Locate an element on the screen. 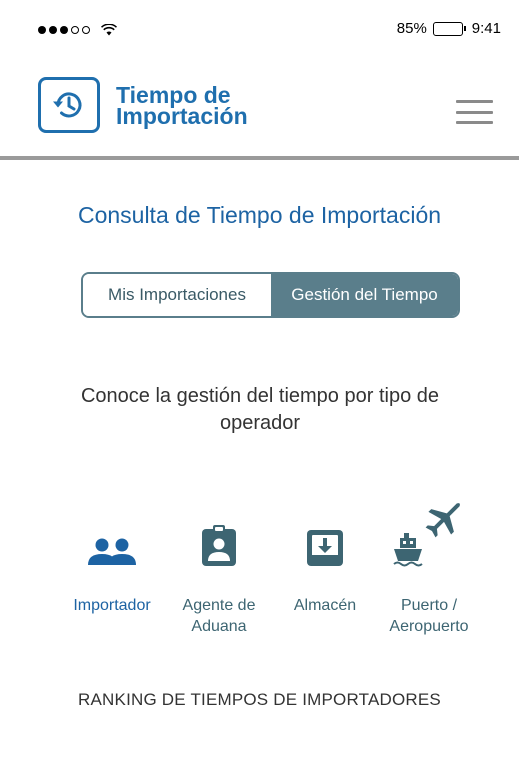  app-title-line2: Importación is located at coordinates (182, 116).